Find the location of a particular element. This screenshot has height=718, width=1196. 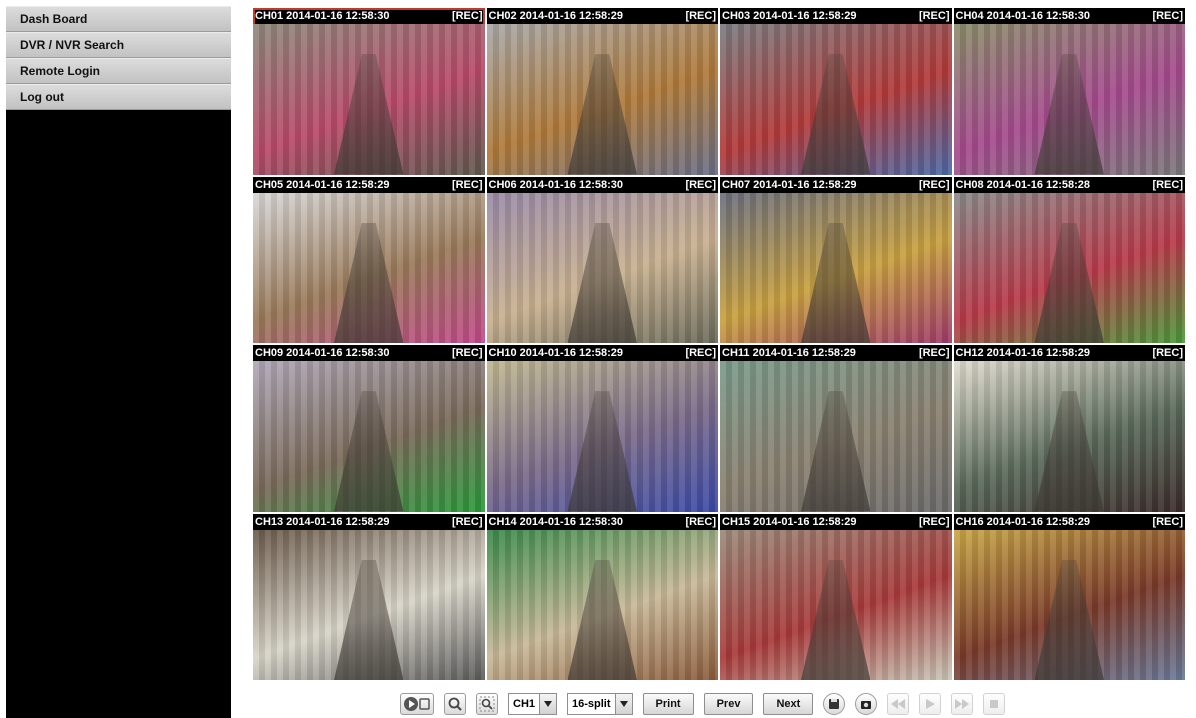

camera-title: CH01 2014-01-16 12:58:30 is located at coordinates (322, 16).